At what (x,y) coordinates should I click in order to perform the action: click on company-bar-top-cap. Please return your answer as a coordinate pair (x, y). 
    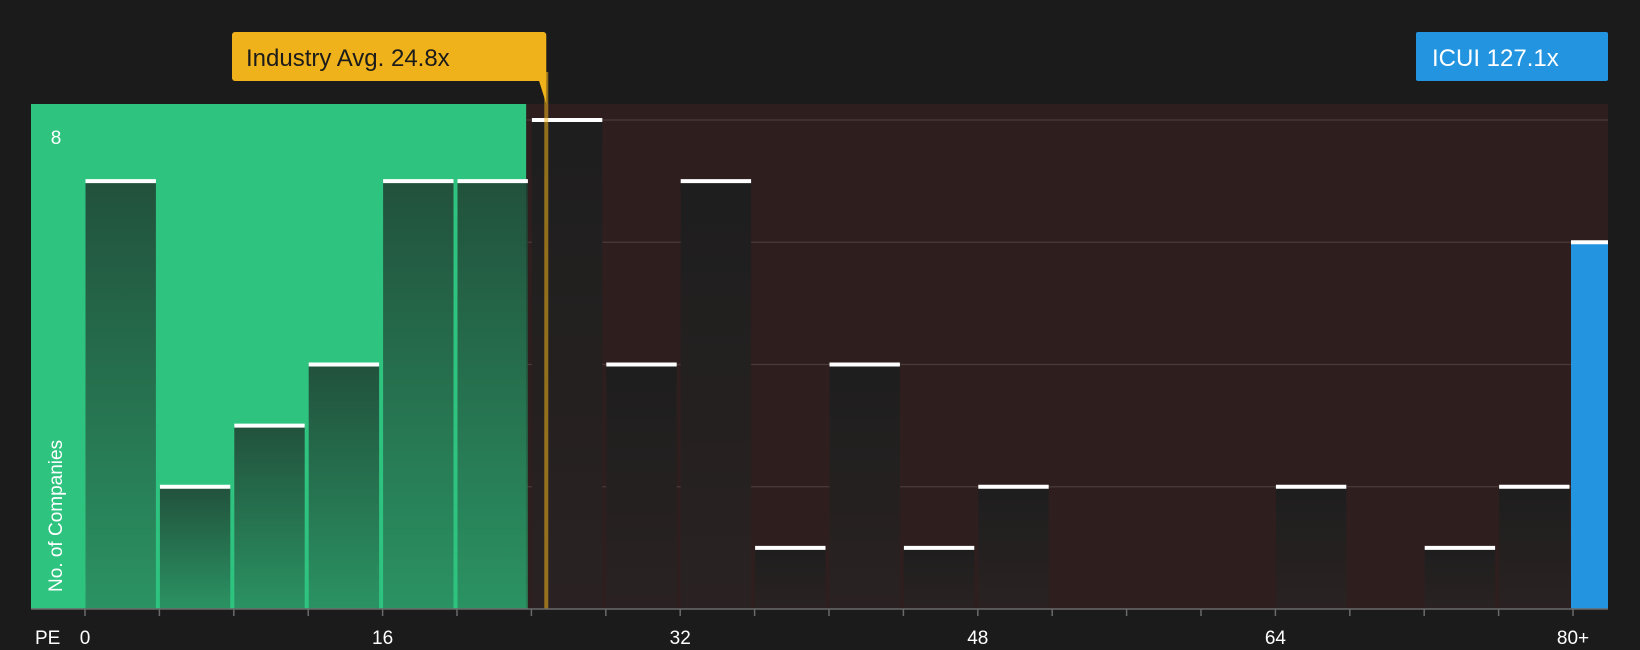
    Looking at the image, I should click on (1589, 242).